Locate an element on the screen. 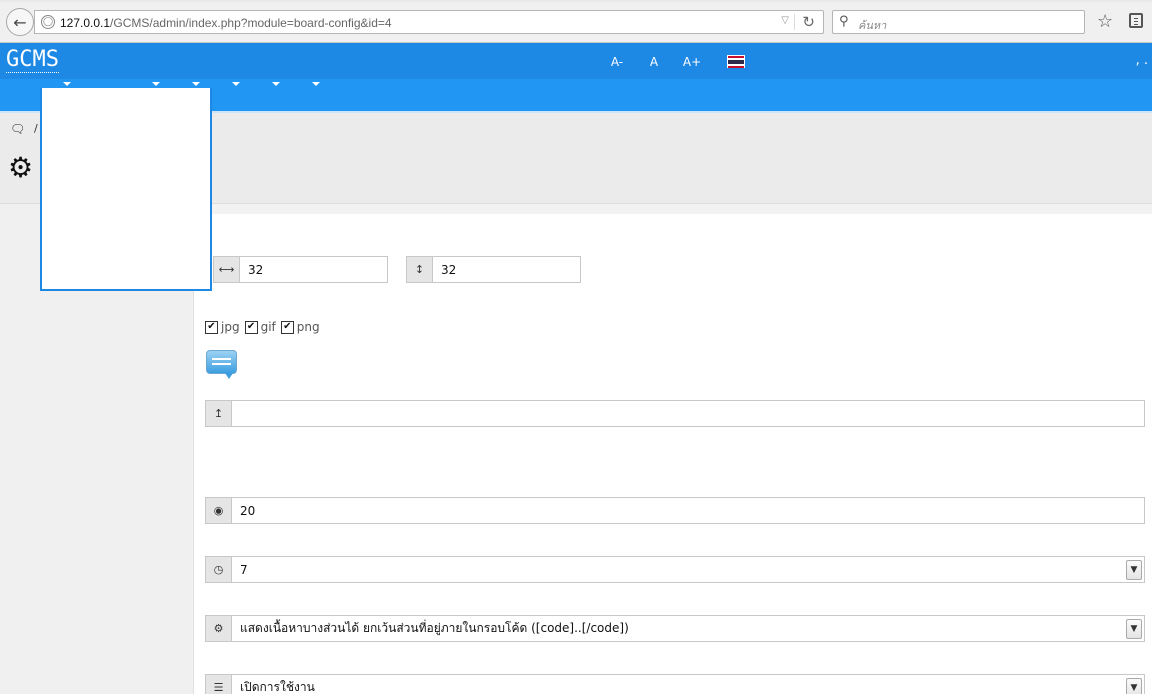 The width and height of the screenshot is (1152, 694). site-logo: GCMS is located at coordinates (32, 60).